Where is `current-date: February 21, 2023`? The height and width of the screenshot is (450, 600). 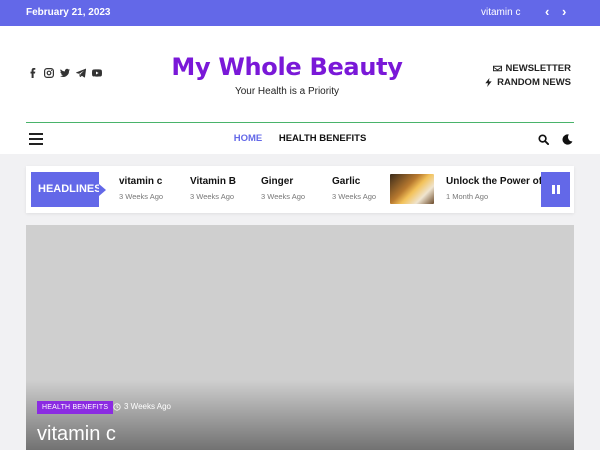 current-date: February 21, 2023 is located at coordinates (68, 12).